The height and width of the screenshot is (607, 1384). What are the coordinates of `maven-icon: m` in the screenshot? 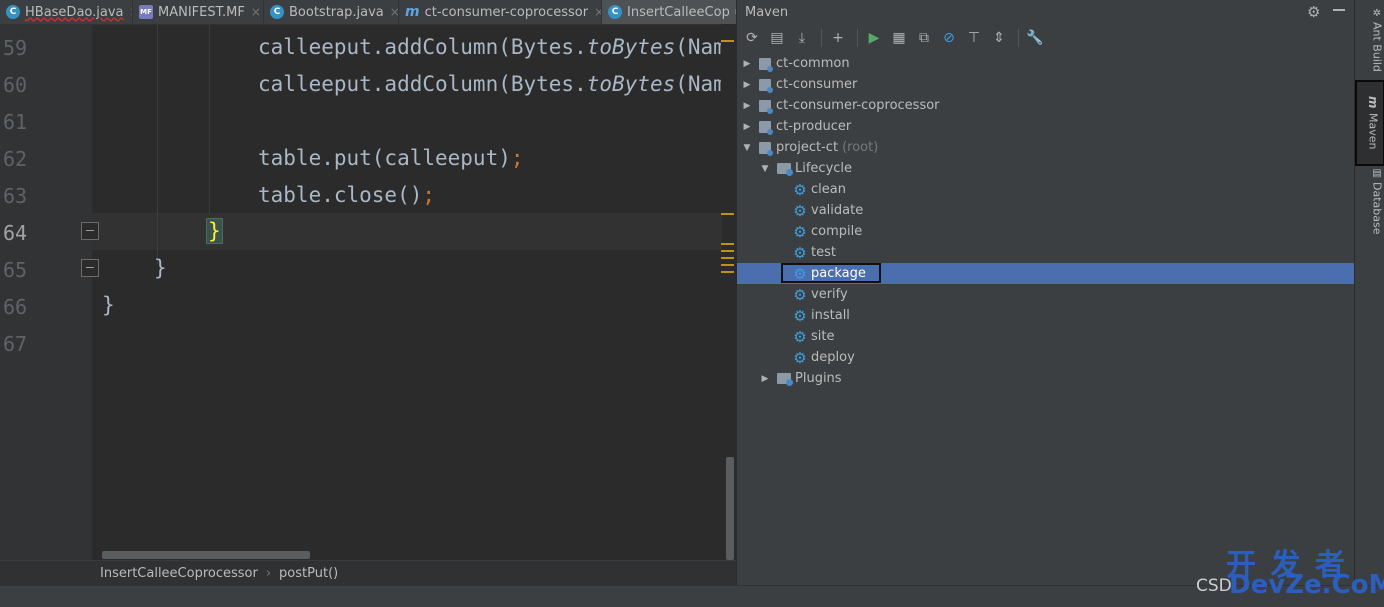 It's located at (412, 12).